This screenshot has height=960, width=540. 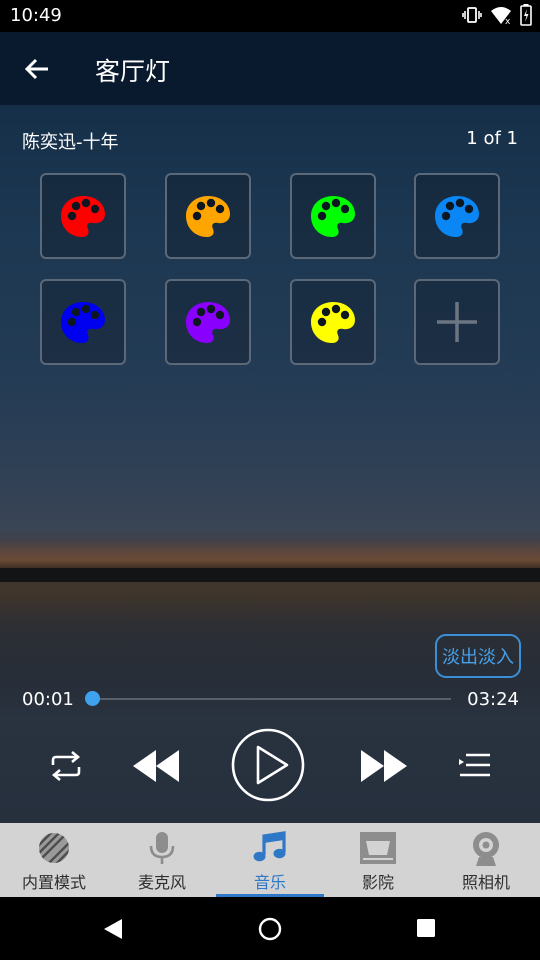 I want to click on tab-label: 影院, so click(x=377, y=882).